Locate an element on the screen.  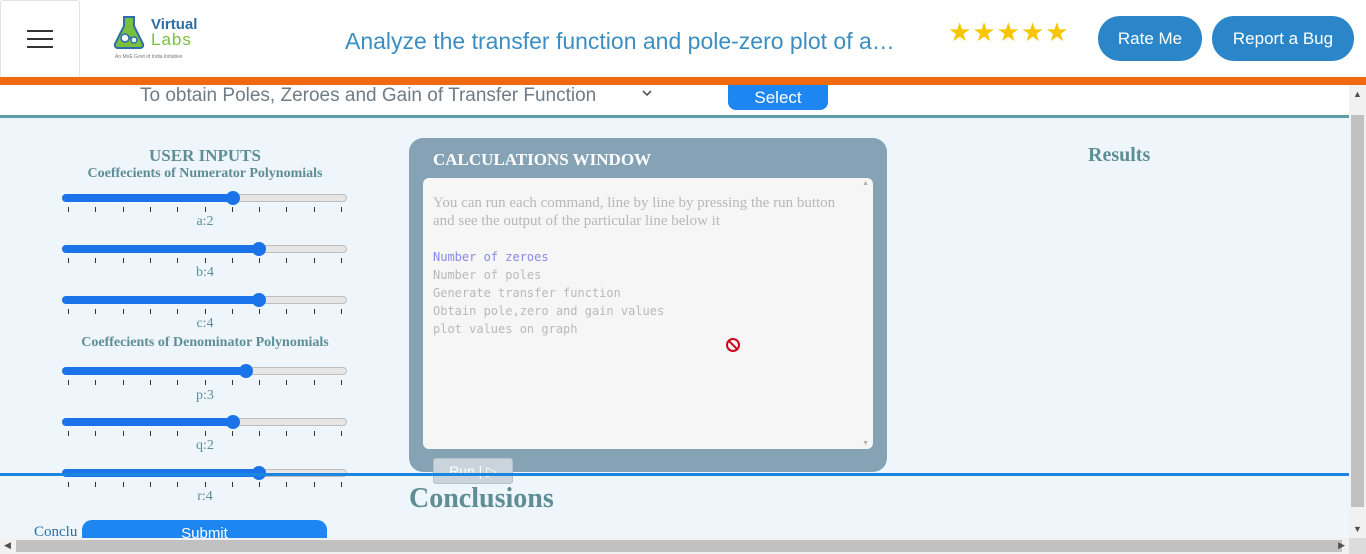
slider-p is located at coordinates (204, 374).